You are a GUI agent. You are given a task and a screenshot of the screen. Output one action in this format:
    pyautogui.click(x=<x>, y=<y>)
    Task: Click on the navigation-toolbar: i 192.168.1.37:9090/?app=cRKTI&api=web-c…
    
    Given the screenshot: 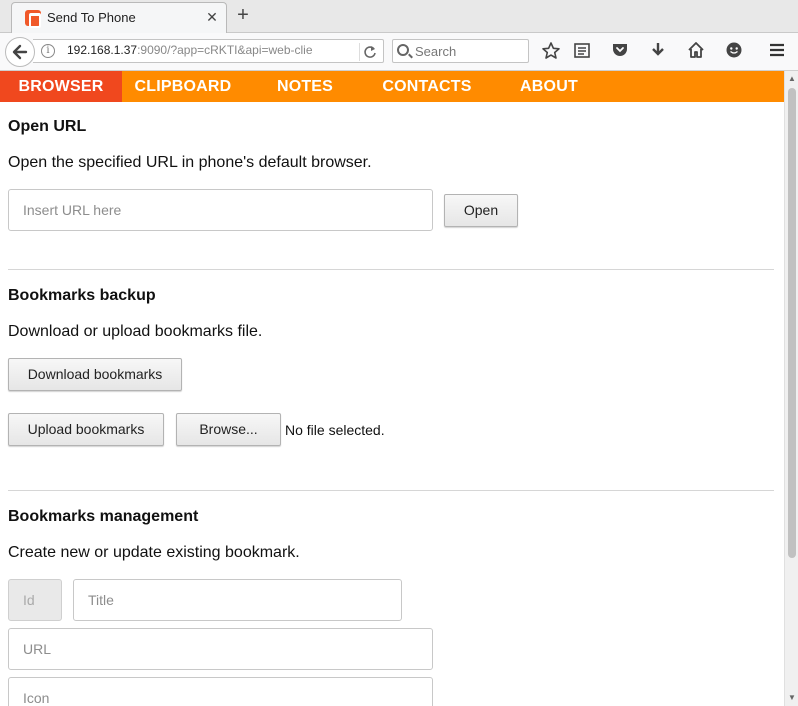 What is the action you would take?
    pyautogui.click(x=399, y=52)
    